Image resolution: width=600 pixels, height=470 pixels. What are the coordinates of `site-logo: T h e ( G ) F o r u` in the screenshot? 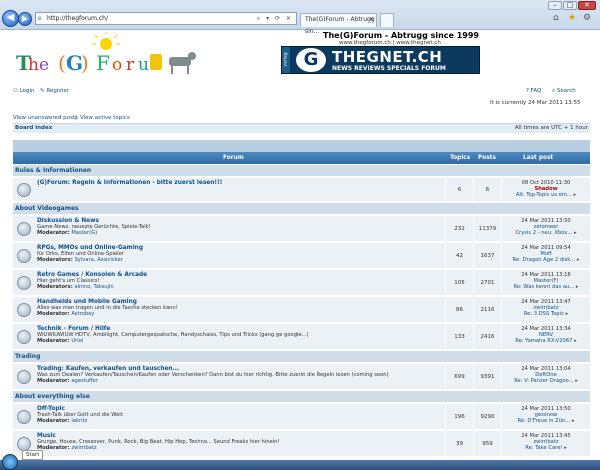 It's located at (109, 56).